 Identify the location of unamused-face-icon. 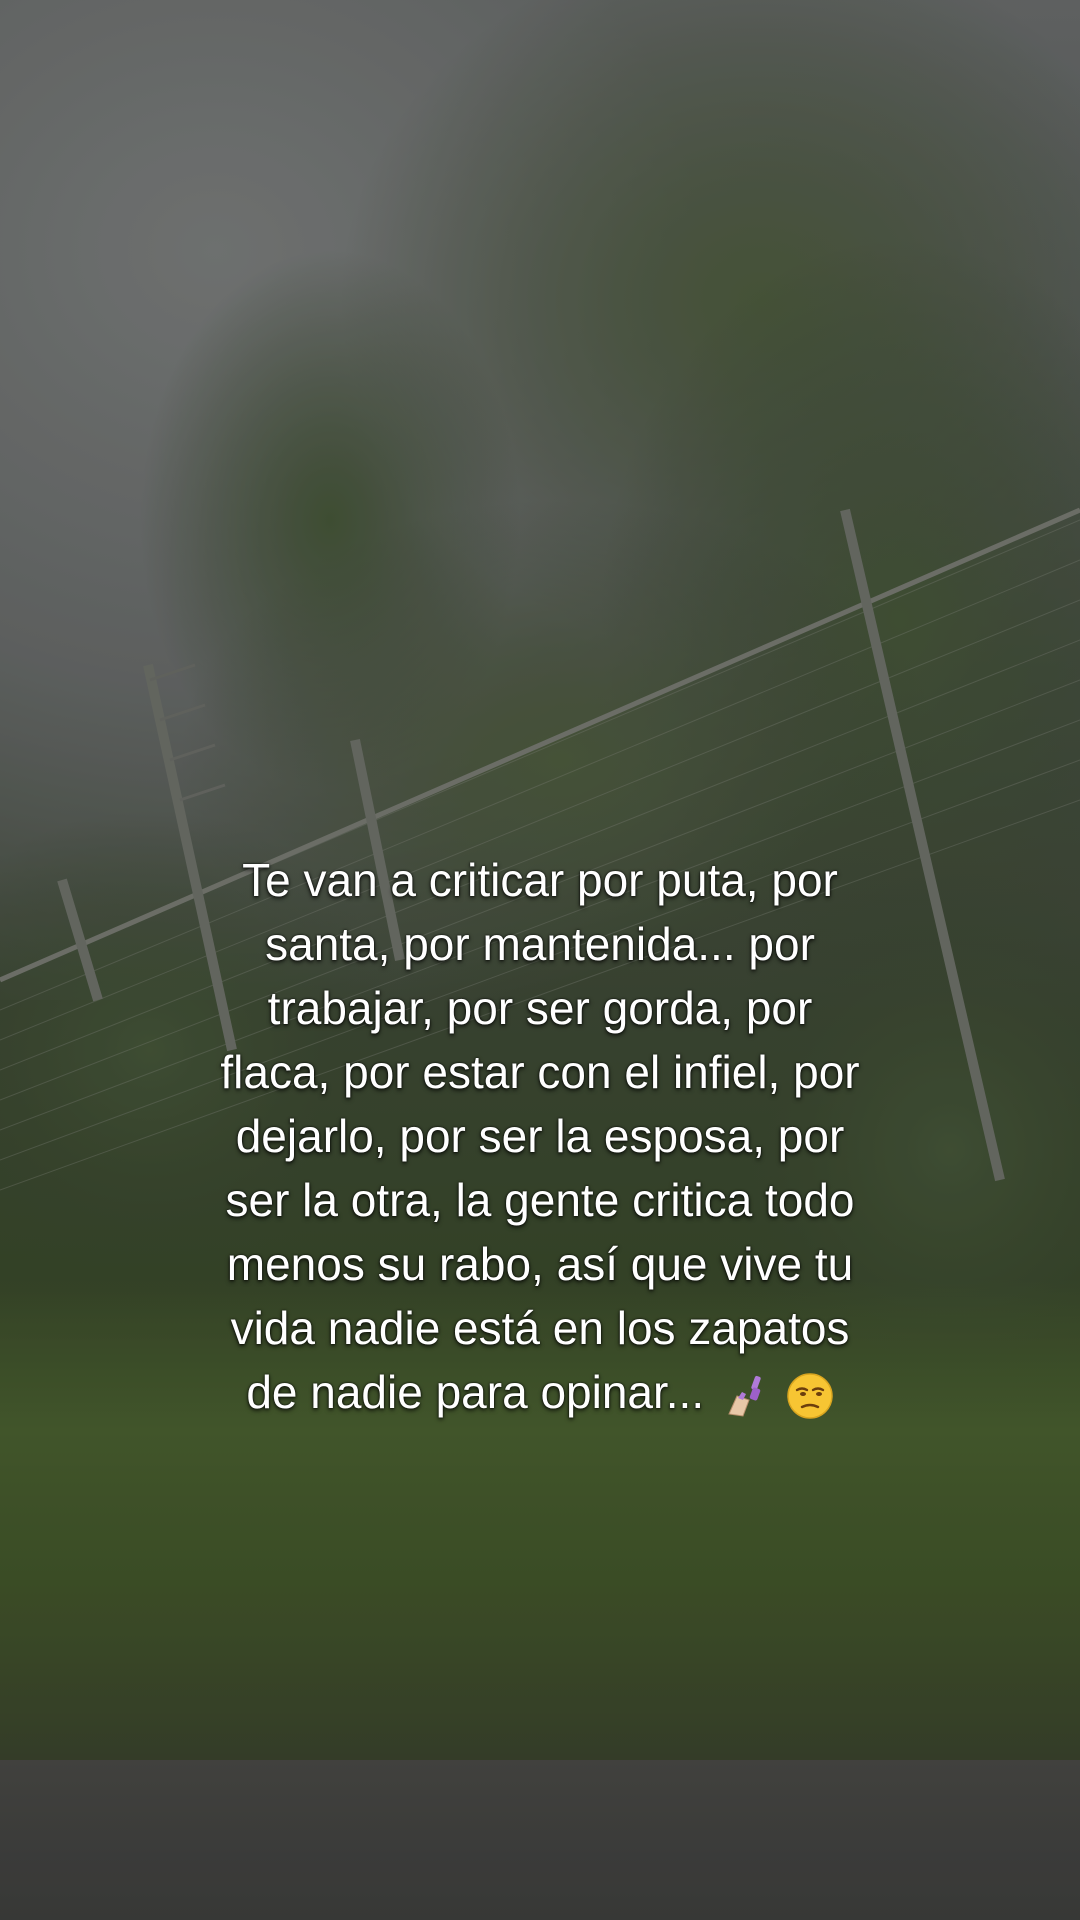
(809, 1396).